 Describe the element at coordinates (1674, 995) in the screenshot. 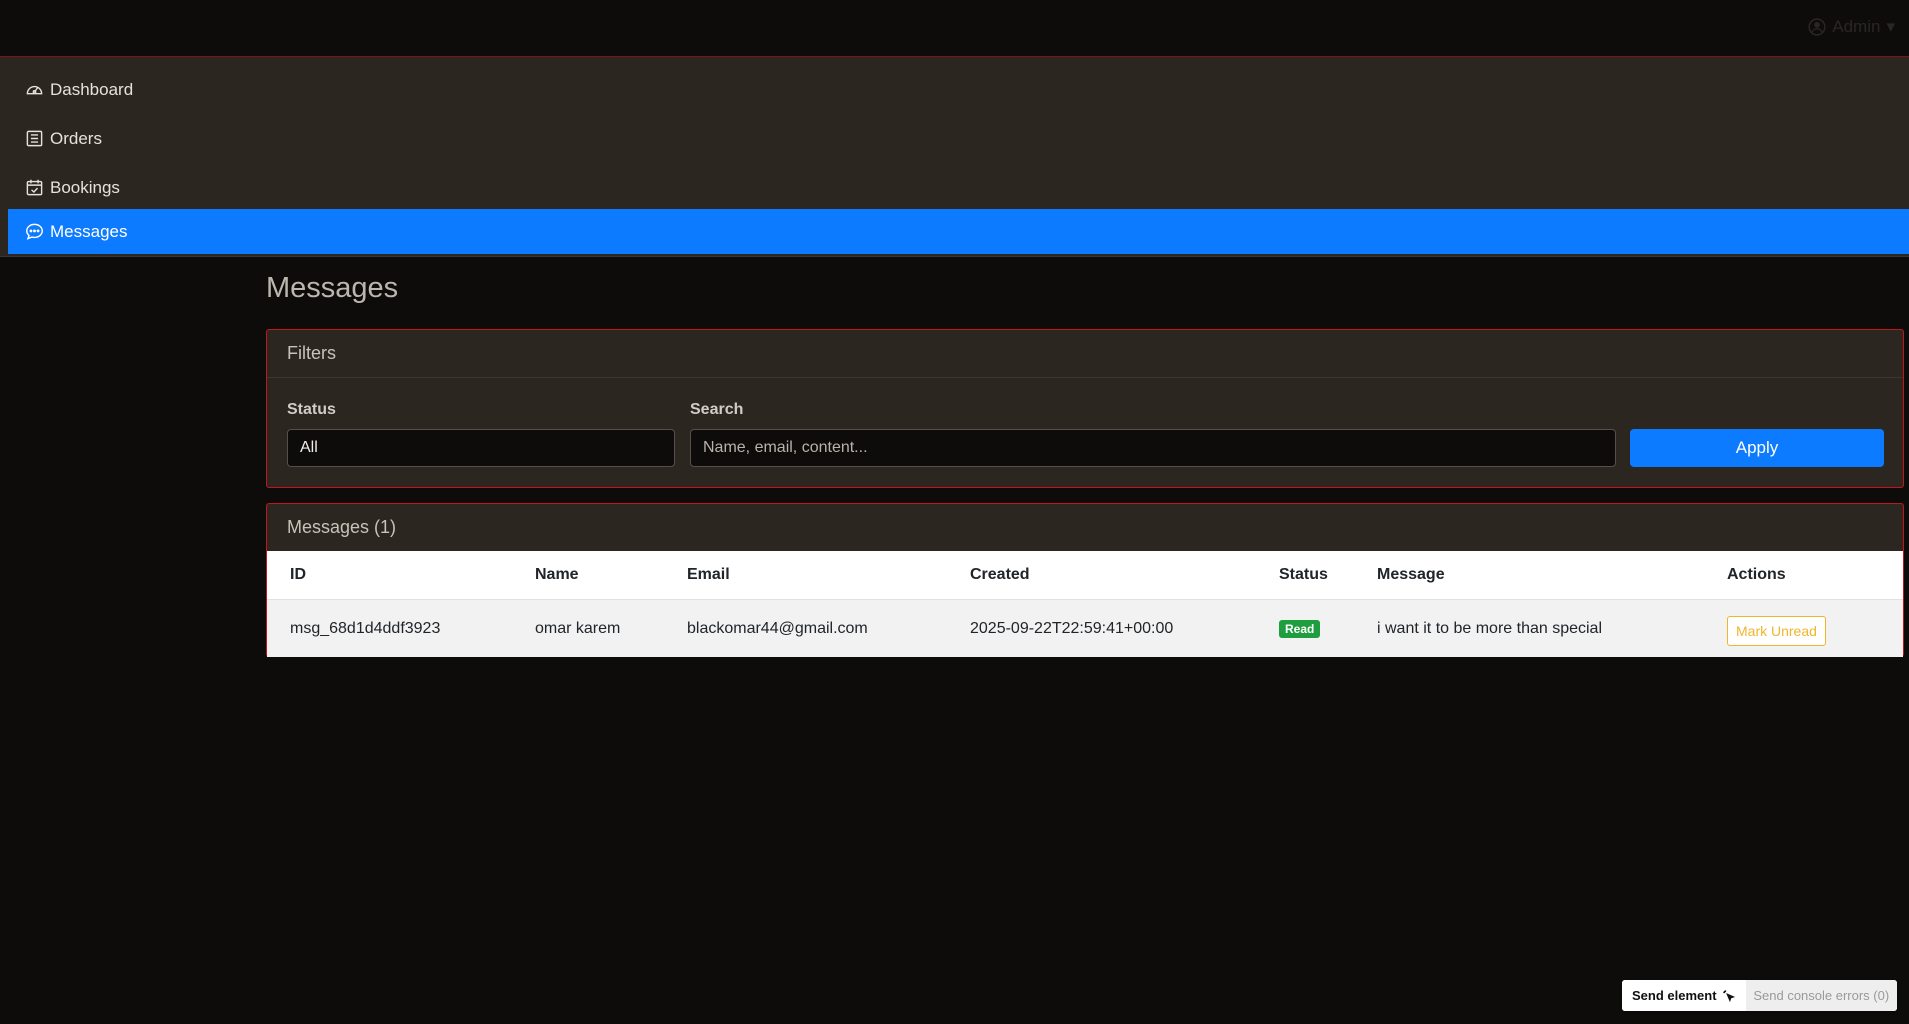

I see `send-element-label: Send element` at that location.